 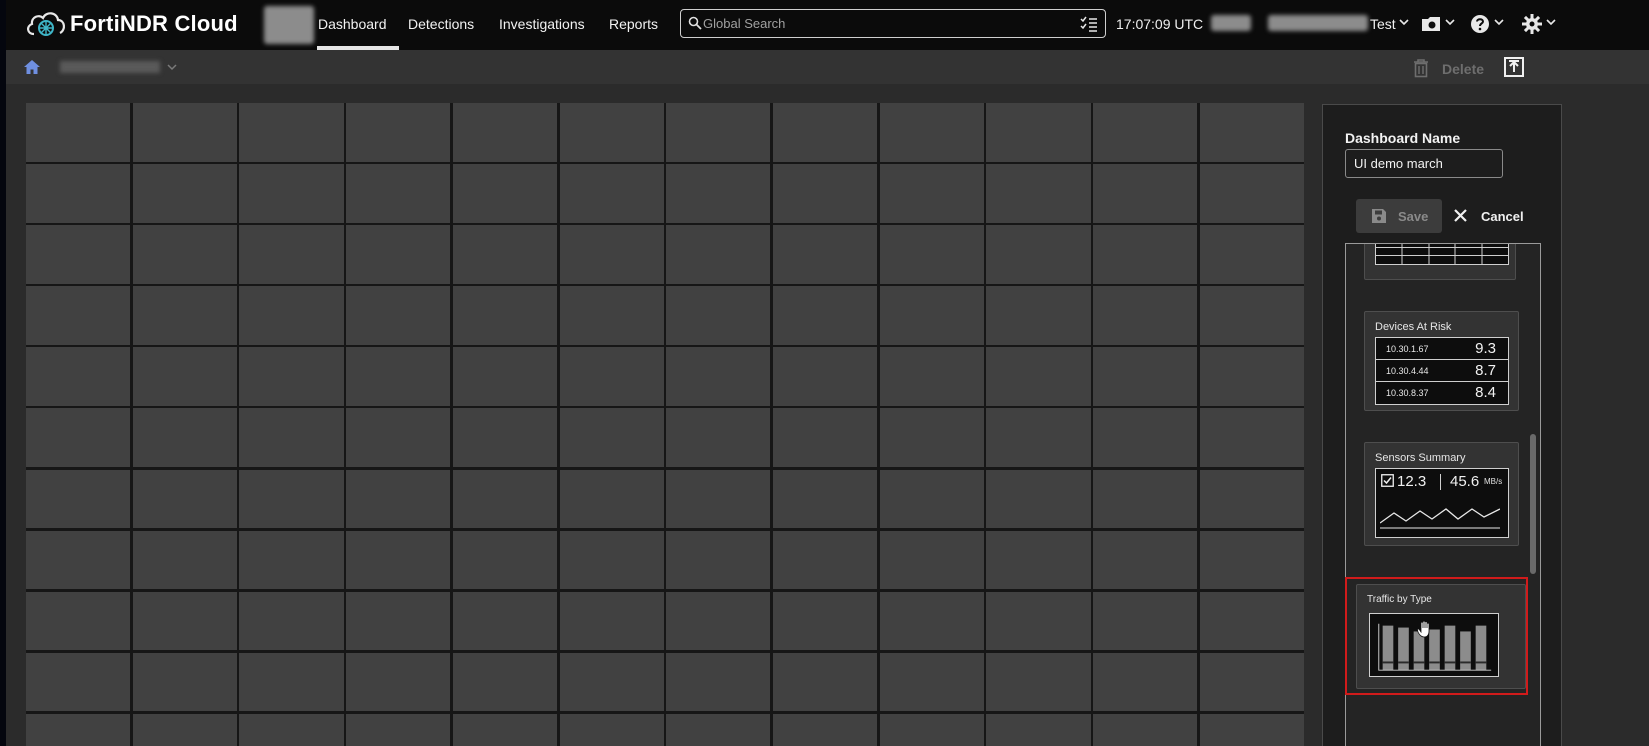 What do you see at coordinates (32, 67) in the screenshot?
I see `home-icon` at bounding box center [32, 67].